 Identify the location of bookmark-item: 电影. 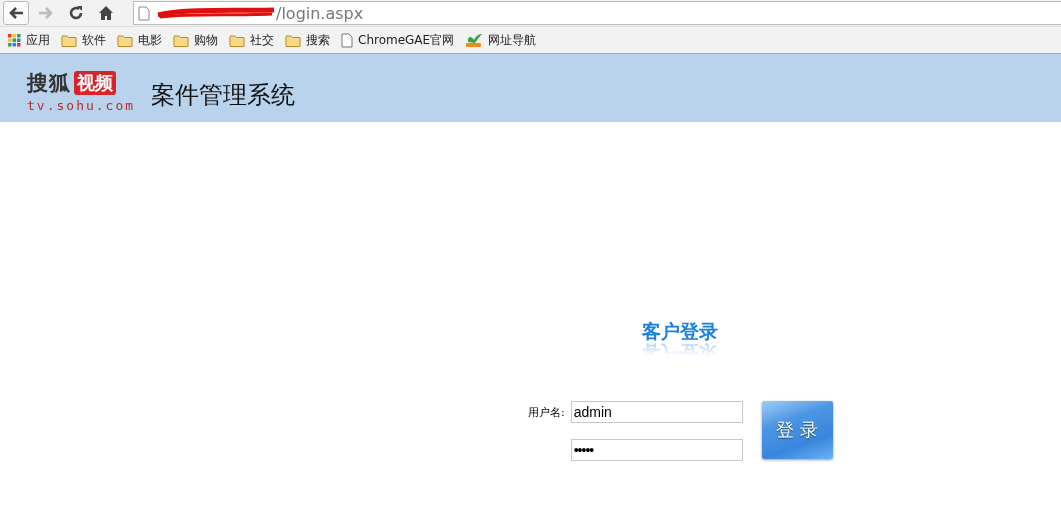
(139, 40).